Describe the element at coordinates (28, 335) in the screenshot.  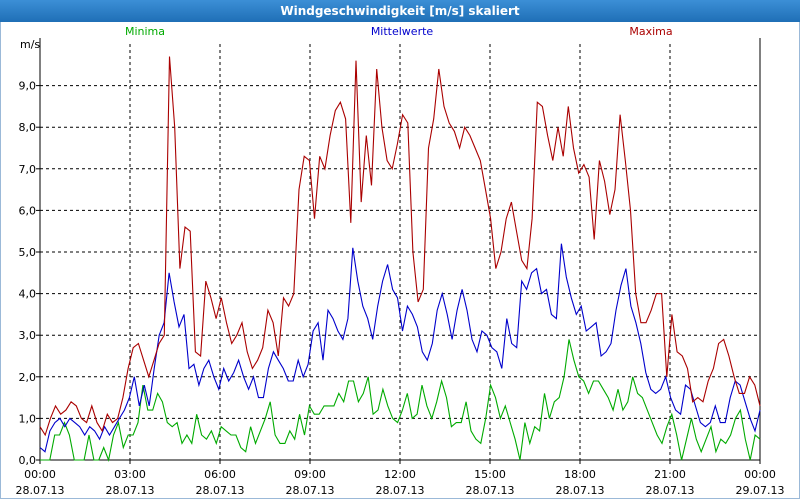
I see `y-tick-label: 3,0` at that location.